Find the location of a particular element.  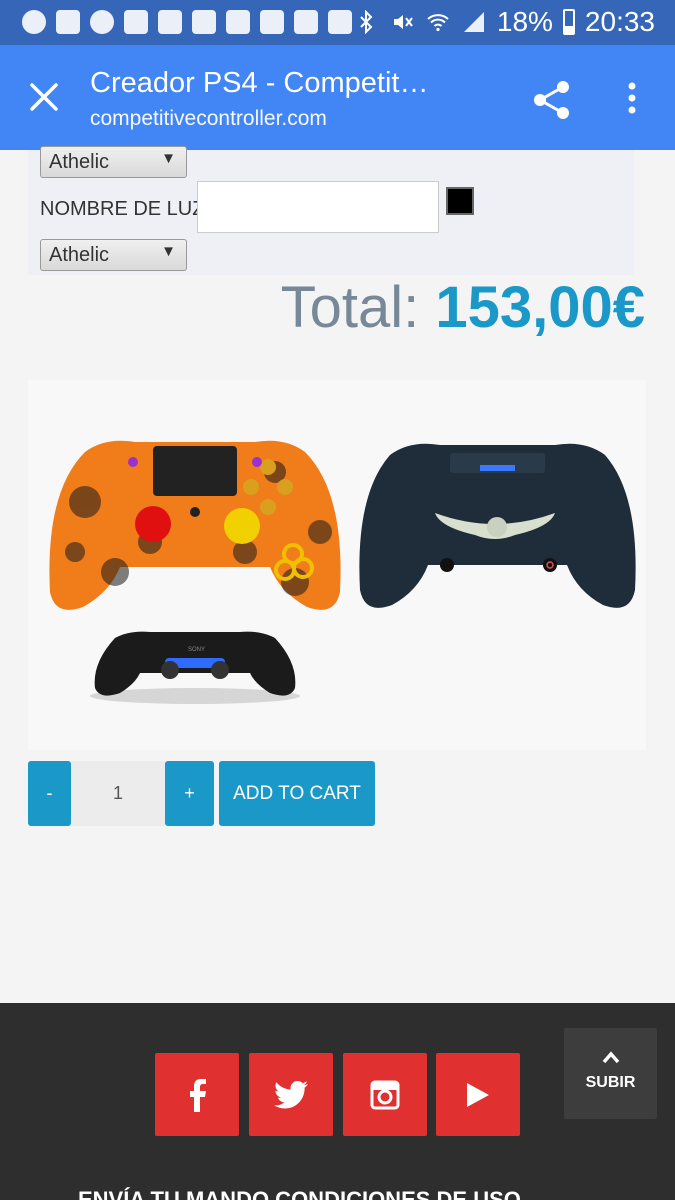

instagram-button is located at coordinates (385, 1094).